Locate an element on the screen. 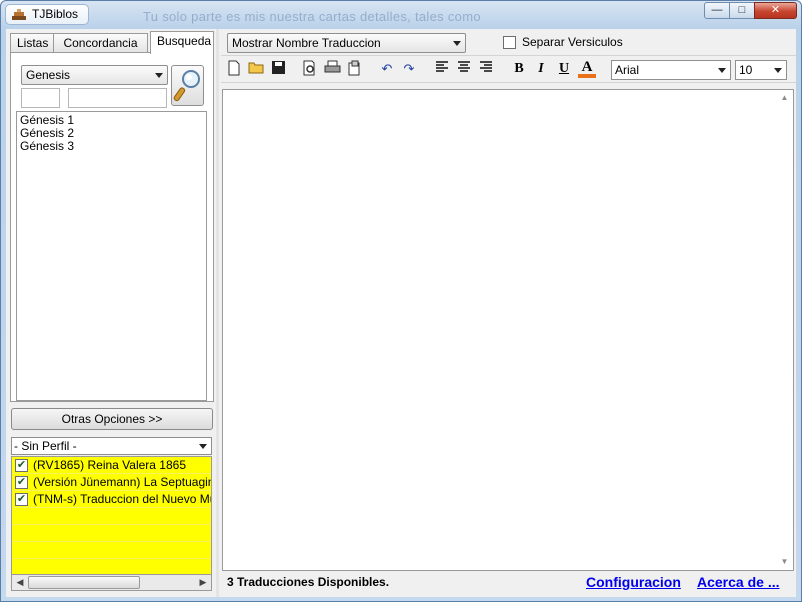 The width and height of the screenshot is (802, 602). font-family-combo: Arial is located at coordinates (671, 70).